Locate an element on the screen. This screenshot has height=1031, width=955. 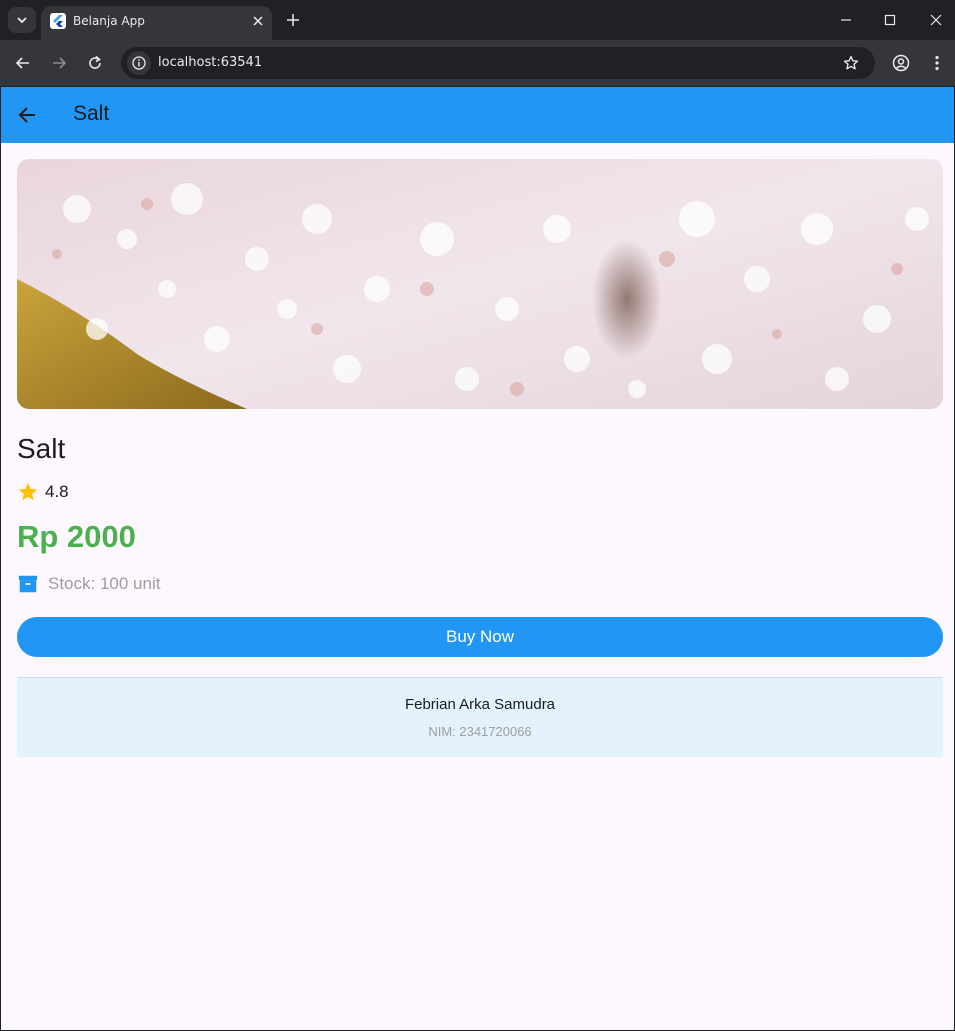
profile-button is located at coordinates (901, 63).